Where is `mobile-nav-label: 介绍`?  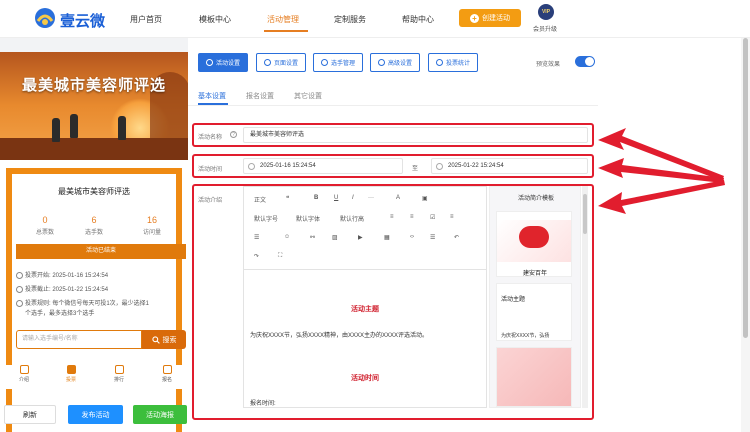
mobile-nav-label: 介绍 is located at coordinates (23, 380).